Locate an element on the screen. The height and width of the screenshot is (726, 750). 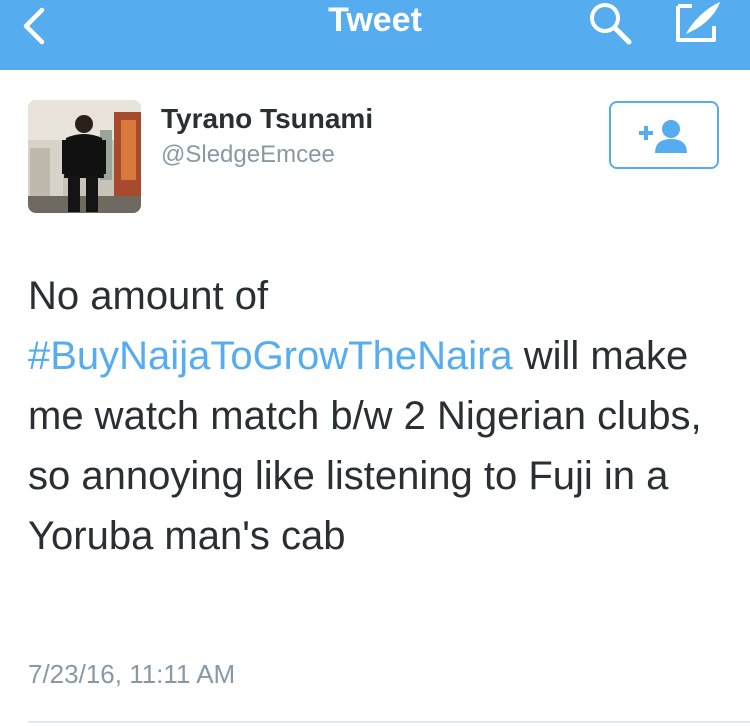
display-name: Tyrano Tsunami is located at coordinates (267, 119).